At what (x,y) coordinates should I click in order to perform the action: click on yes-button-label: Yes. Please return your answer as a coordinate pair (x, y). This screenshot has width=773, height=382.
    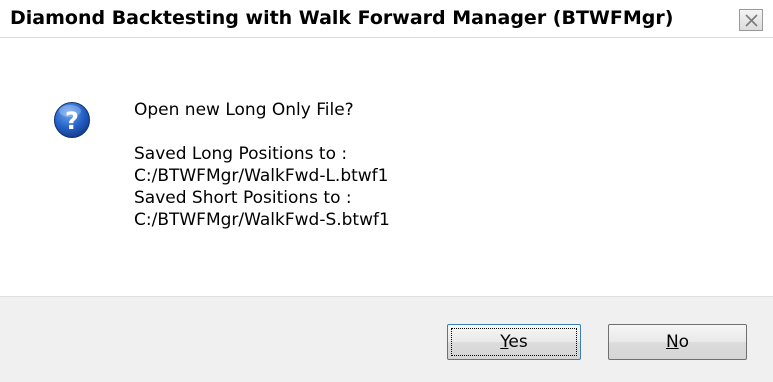
    Looking at the image, I should click on (514, 342).